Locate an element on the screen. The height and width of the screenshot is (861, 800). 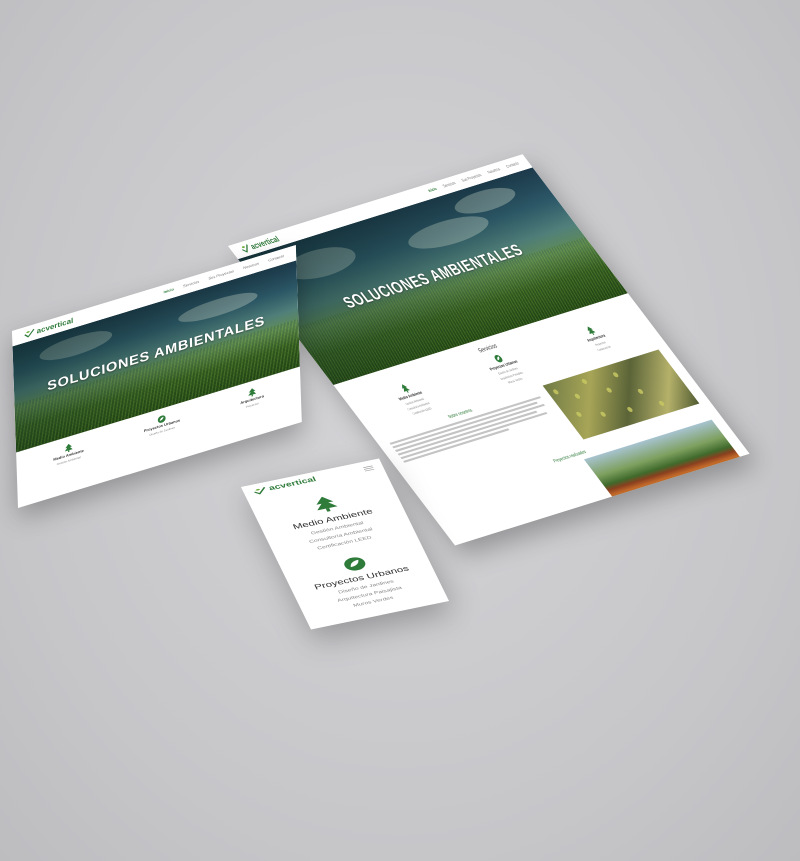
service-card: Arquitectura Proyectos is located at coordinates (252, 397).